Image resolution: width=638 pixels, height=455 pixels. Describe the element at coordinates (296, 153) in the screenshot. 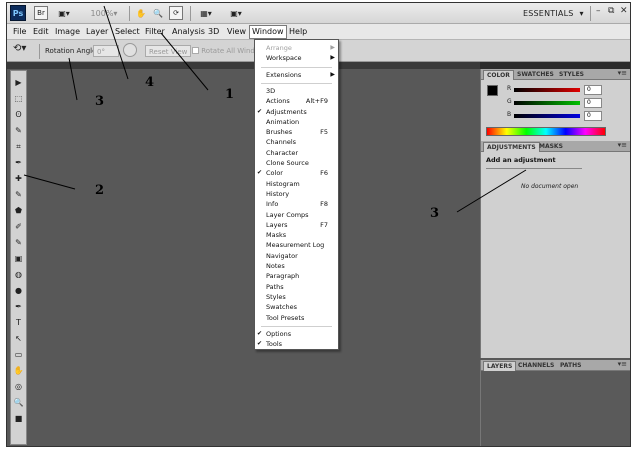

I see `window-menu-item-character: Character` at that location.